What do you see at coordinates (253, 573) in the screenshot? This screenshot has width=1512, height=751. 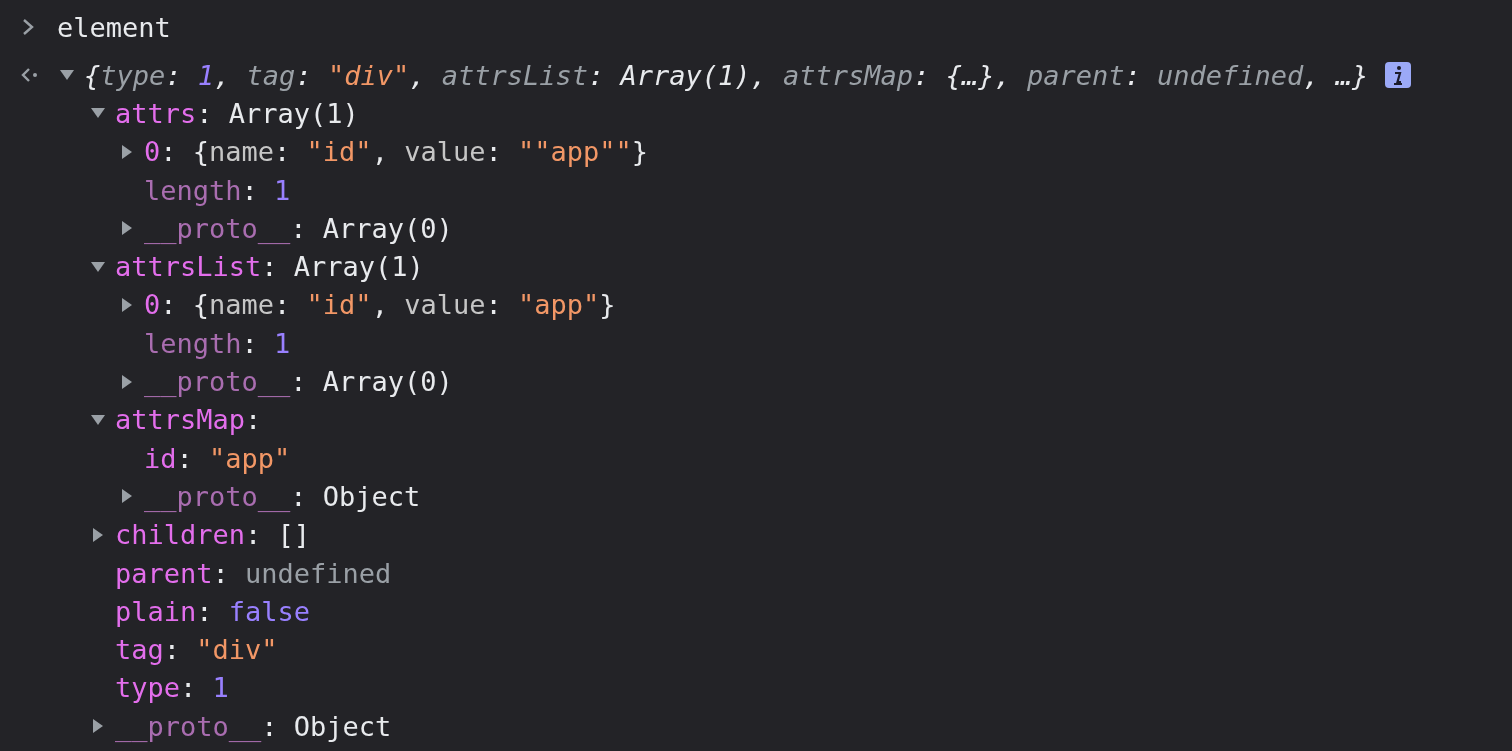 I see `property-text: parent: undefined` at bounding box center [253, 573].